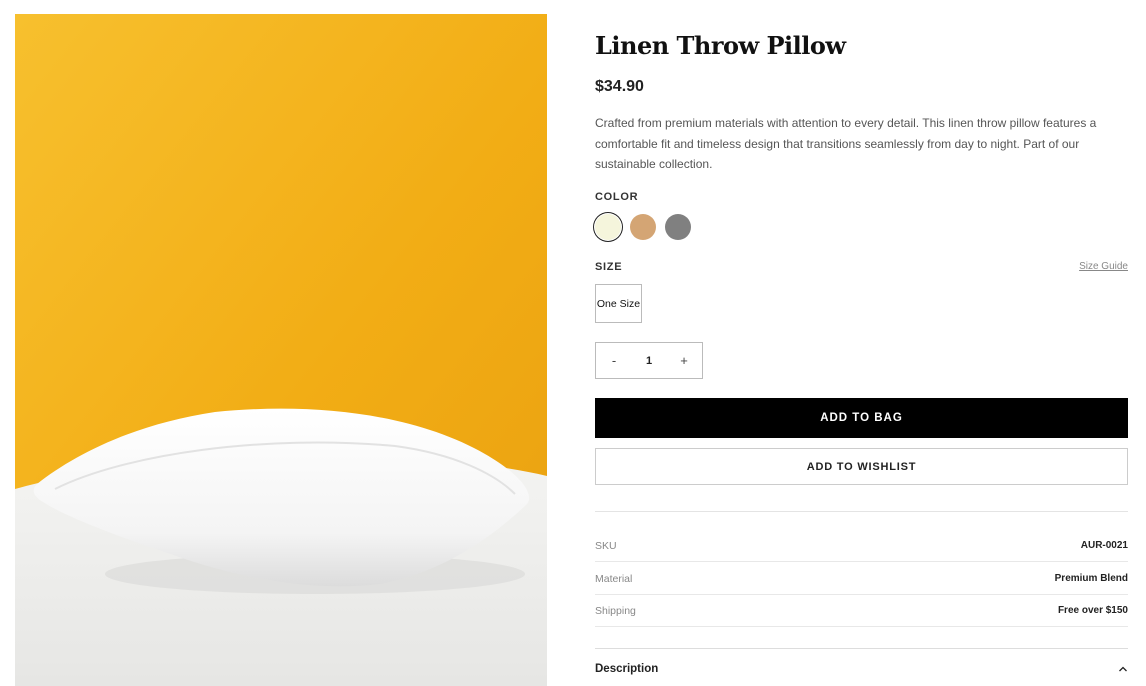 The image size is (1146, 686). Describe the element at coordinates (609, 267) in the screenshot. I see `size-label: SIZE` at that location.